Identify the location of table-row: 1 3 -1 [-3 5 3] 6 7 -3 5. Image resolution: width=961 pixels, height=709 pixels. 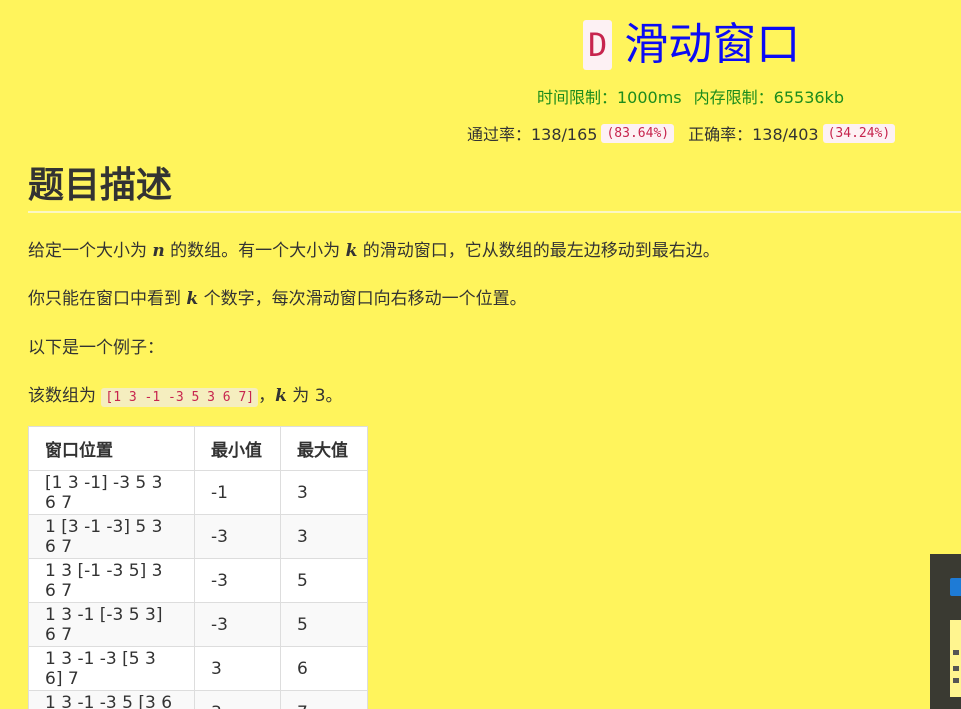
(198, 624).